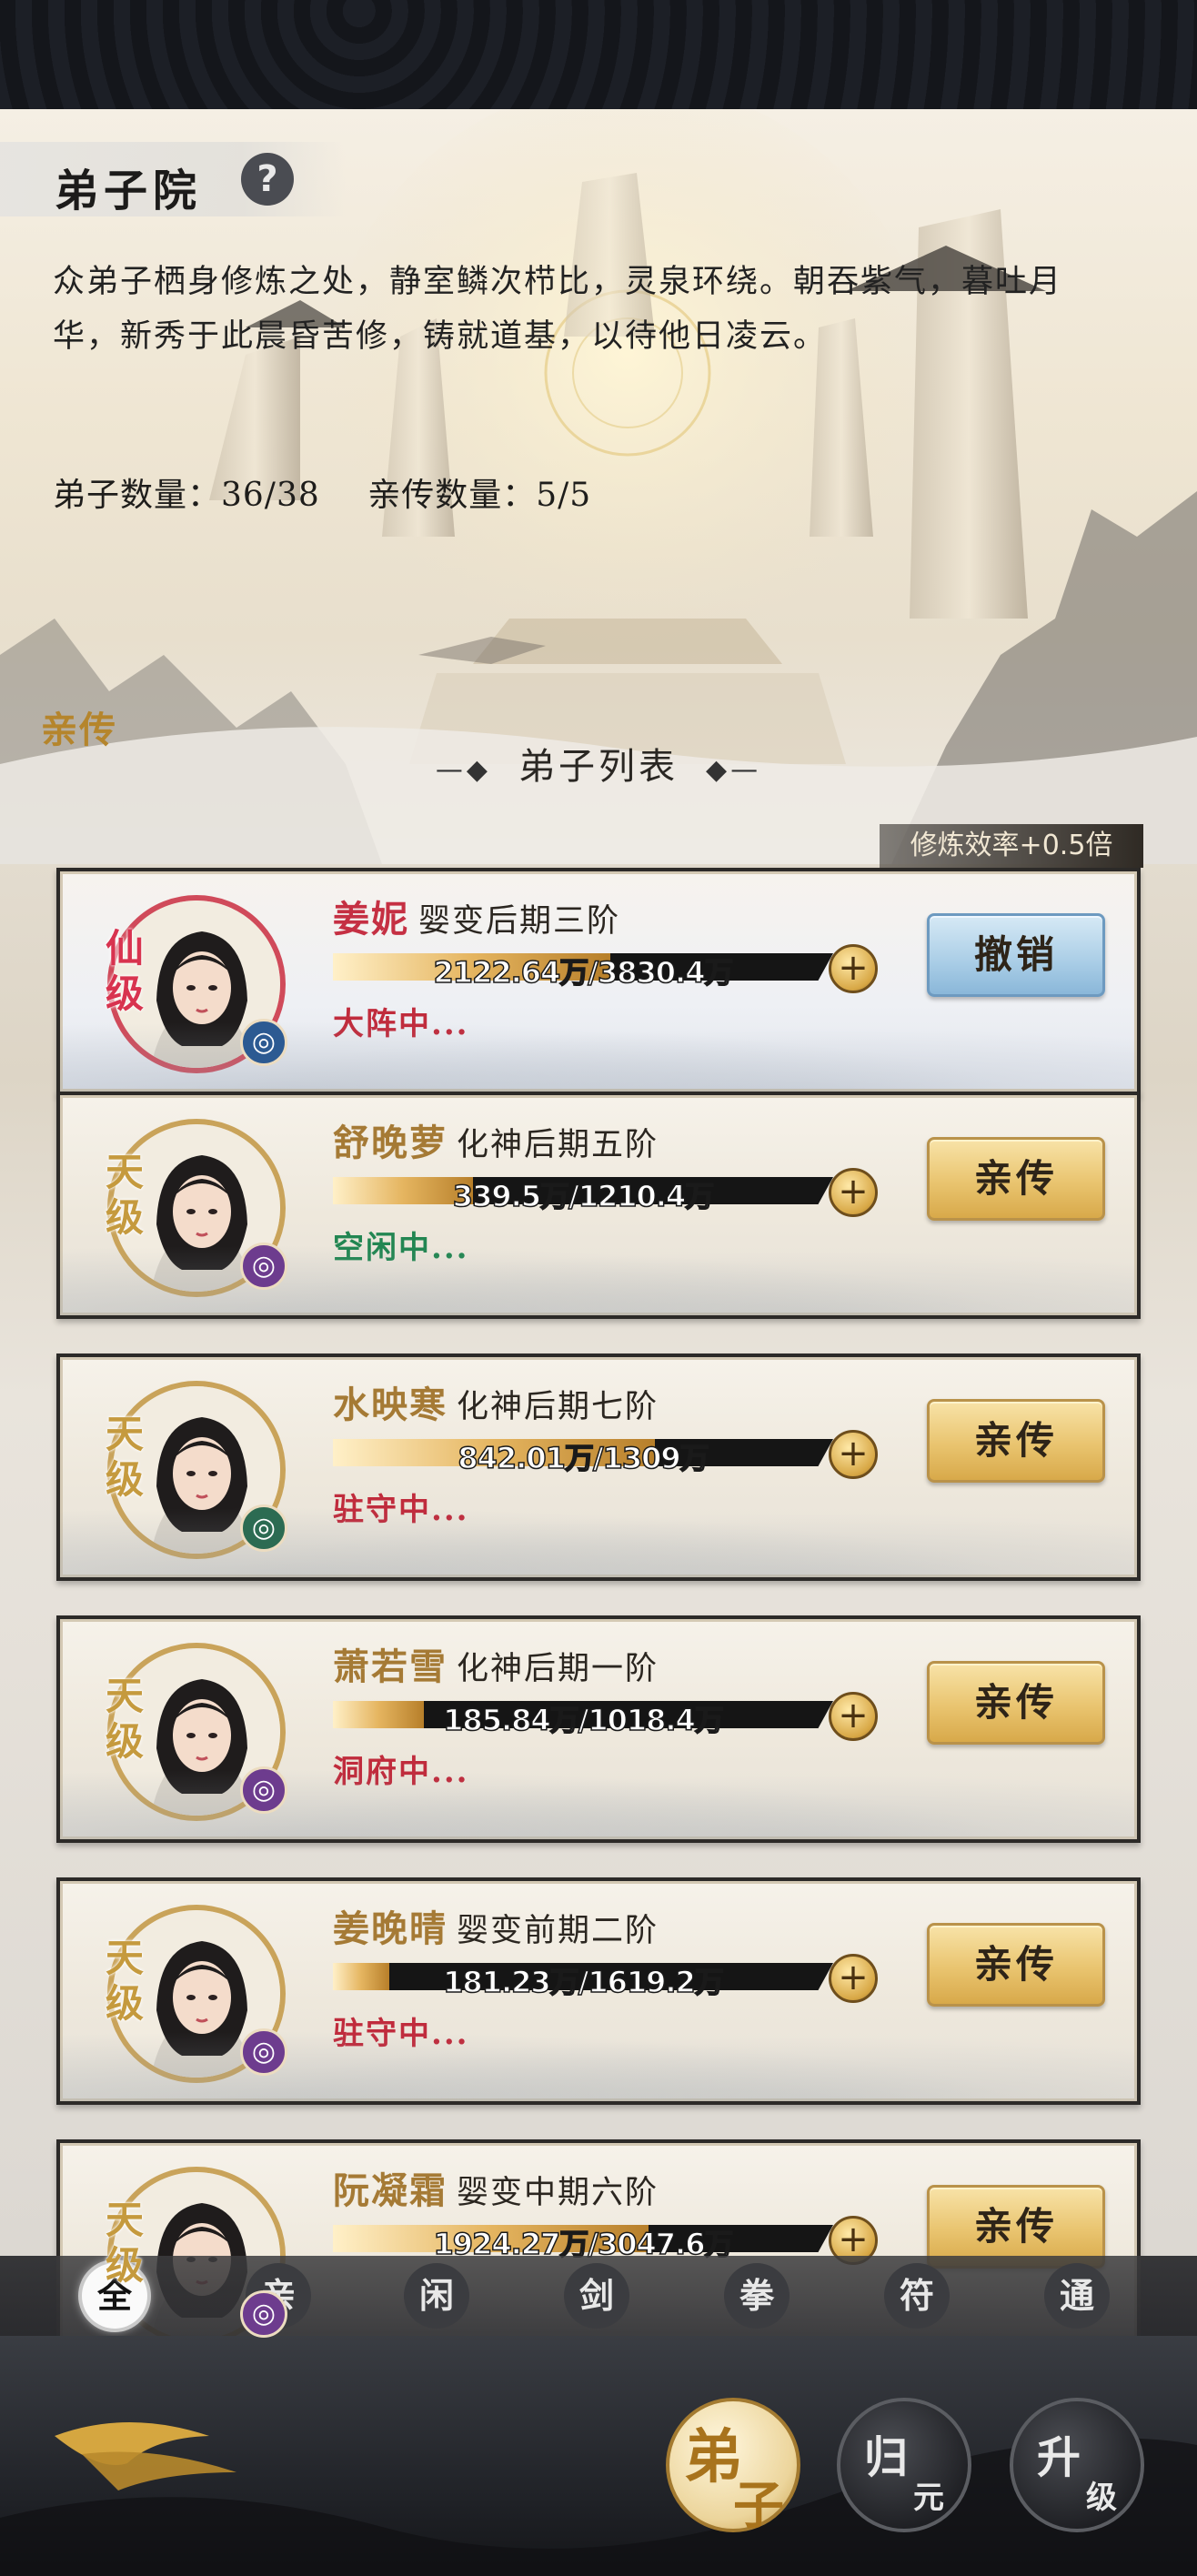  What do you see at coordinates (558, 1931) in the screenshot?
I see `cultivation-realm: 婴变前期二阶` at bounding box center [558, 1931].